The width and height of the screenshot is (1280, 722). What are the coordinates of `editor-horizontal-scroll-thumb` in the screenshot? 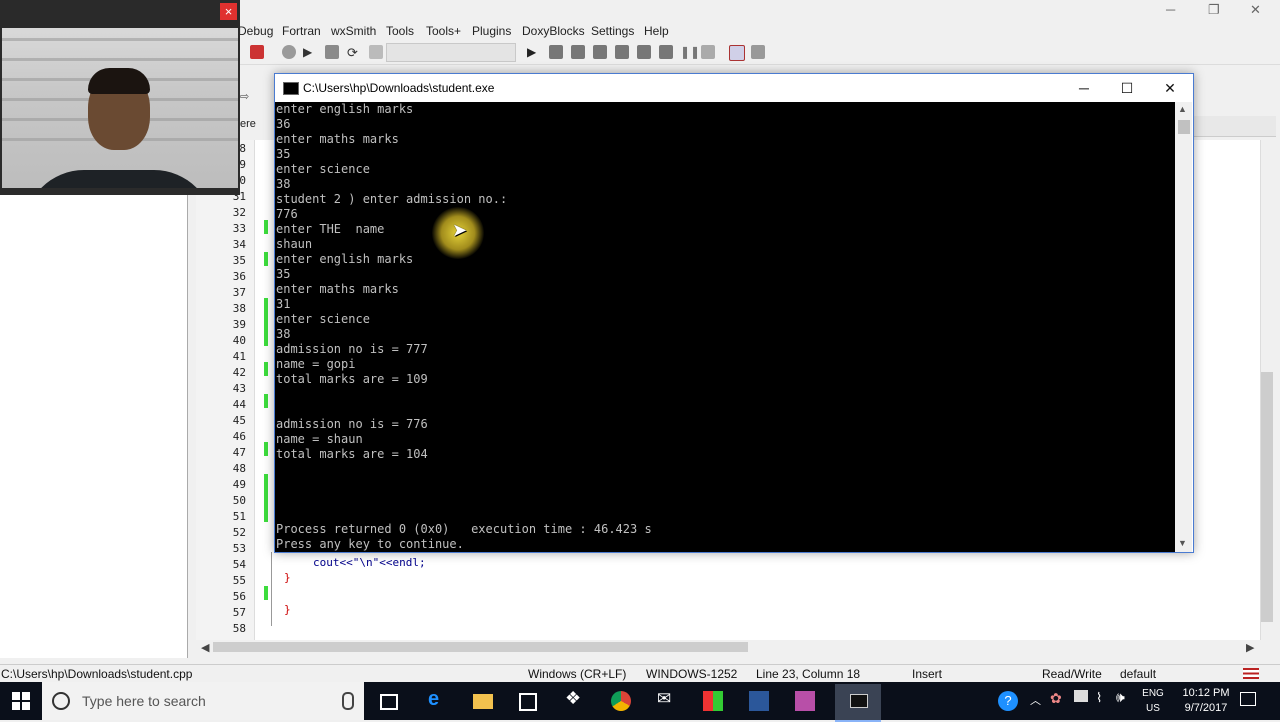 It's located at (480, 647).